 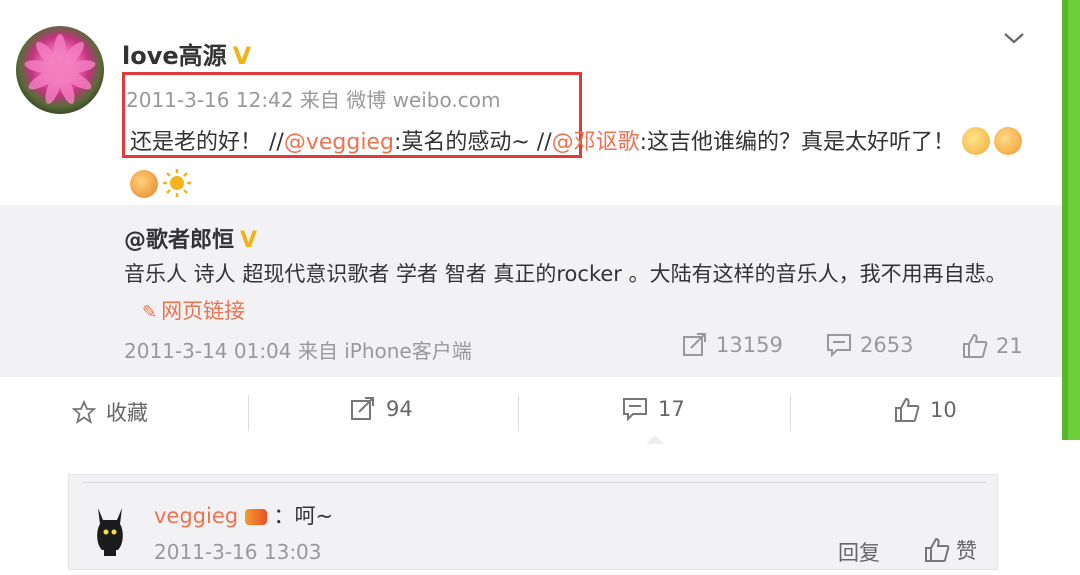 I want to click on comment-text: ：呵~, so click(x=303, y=516).